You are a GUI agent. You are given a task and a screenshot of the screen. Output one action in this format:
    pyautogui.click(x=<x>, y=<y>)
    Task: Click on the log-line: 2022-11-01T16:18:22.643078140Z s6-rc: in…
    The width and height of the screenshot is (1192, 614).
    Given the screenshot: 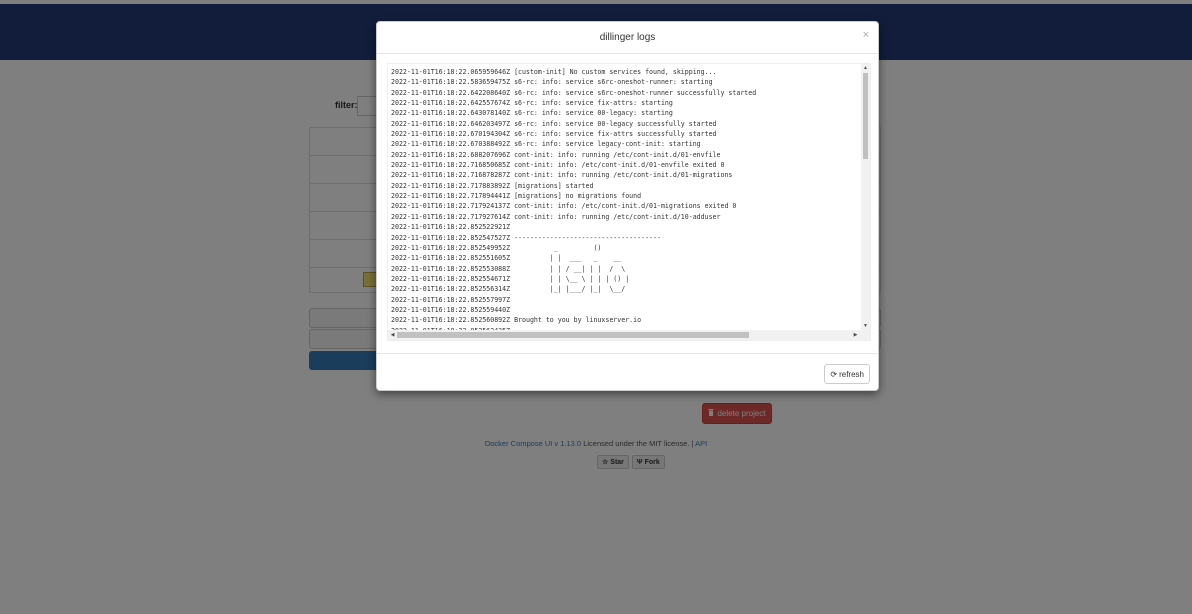 What is the action you would take?
    pyautogui.click(x=532, y=113)
    